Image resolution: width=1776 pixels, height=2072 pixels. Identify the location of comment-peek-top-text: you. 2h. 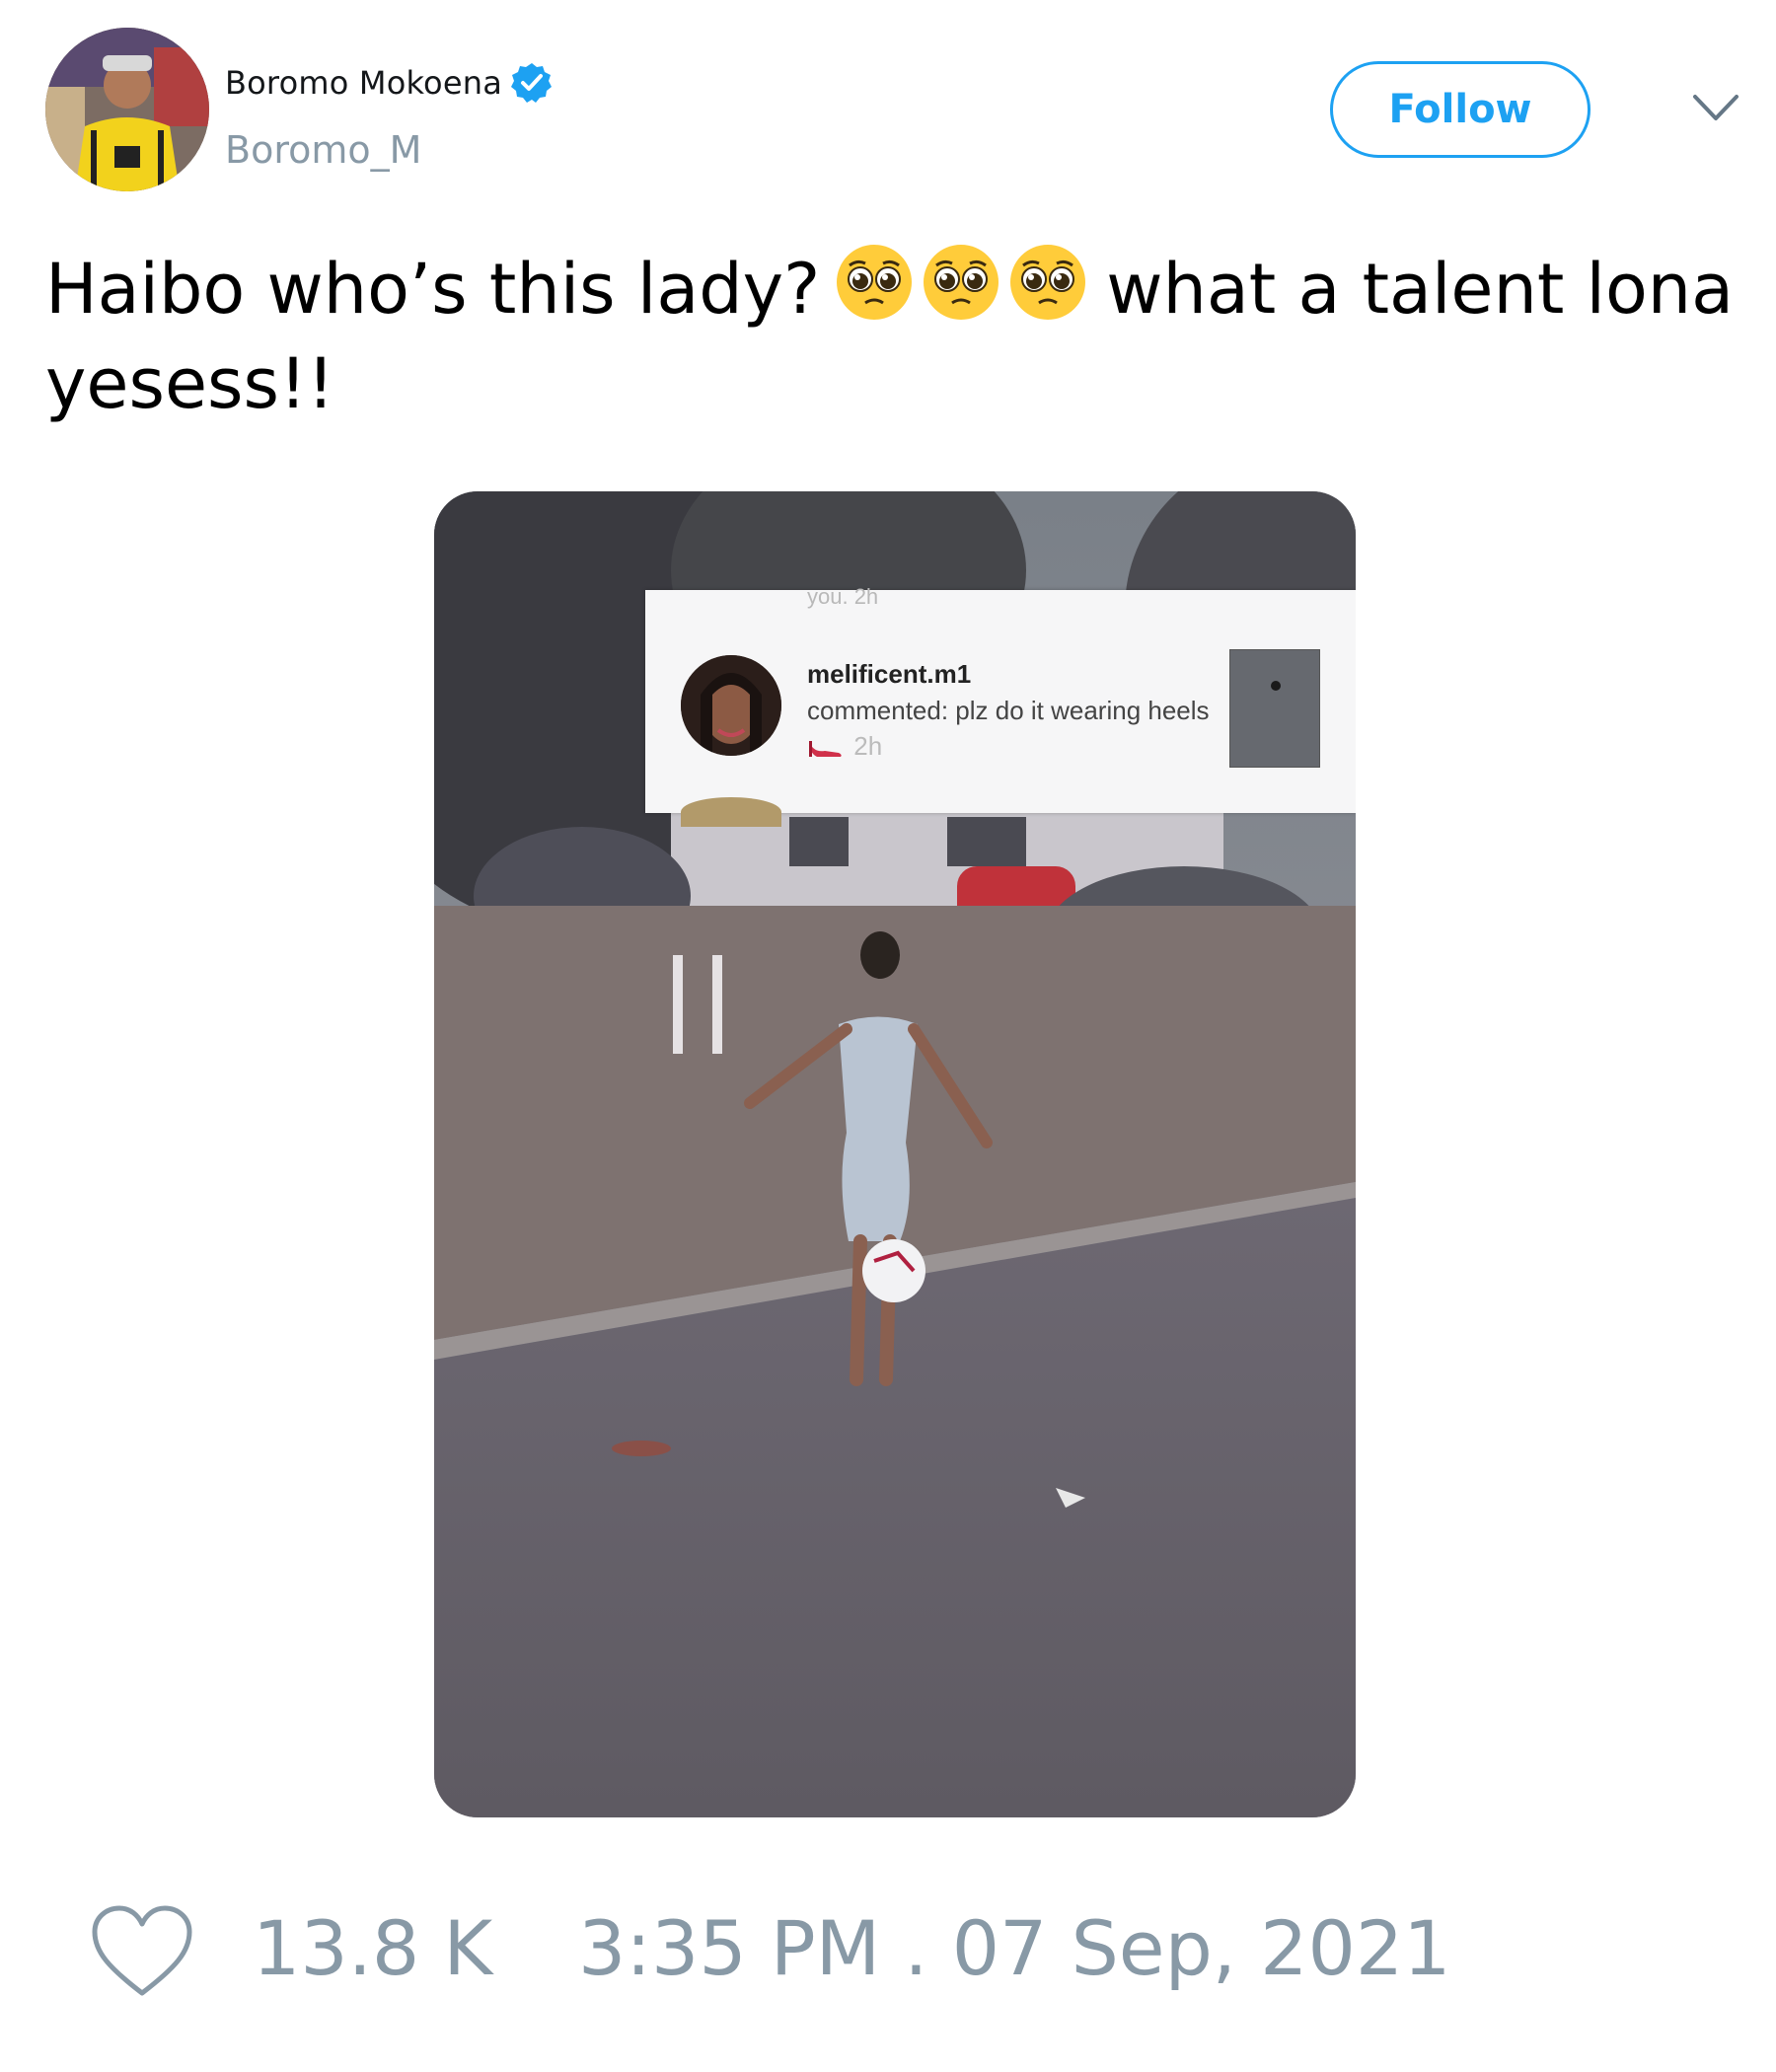
(843, 596).